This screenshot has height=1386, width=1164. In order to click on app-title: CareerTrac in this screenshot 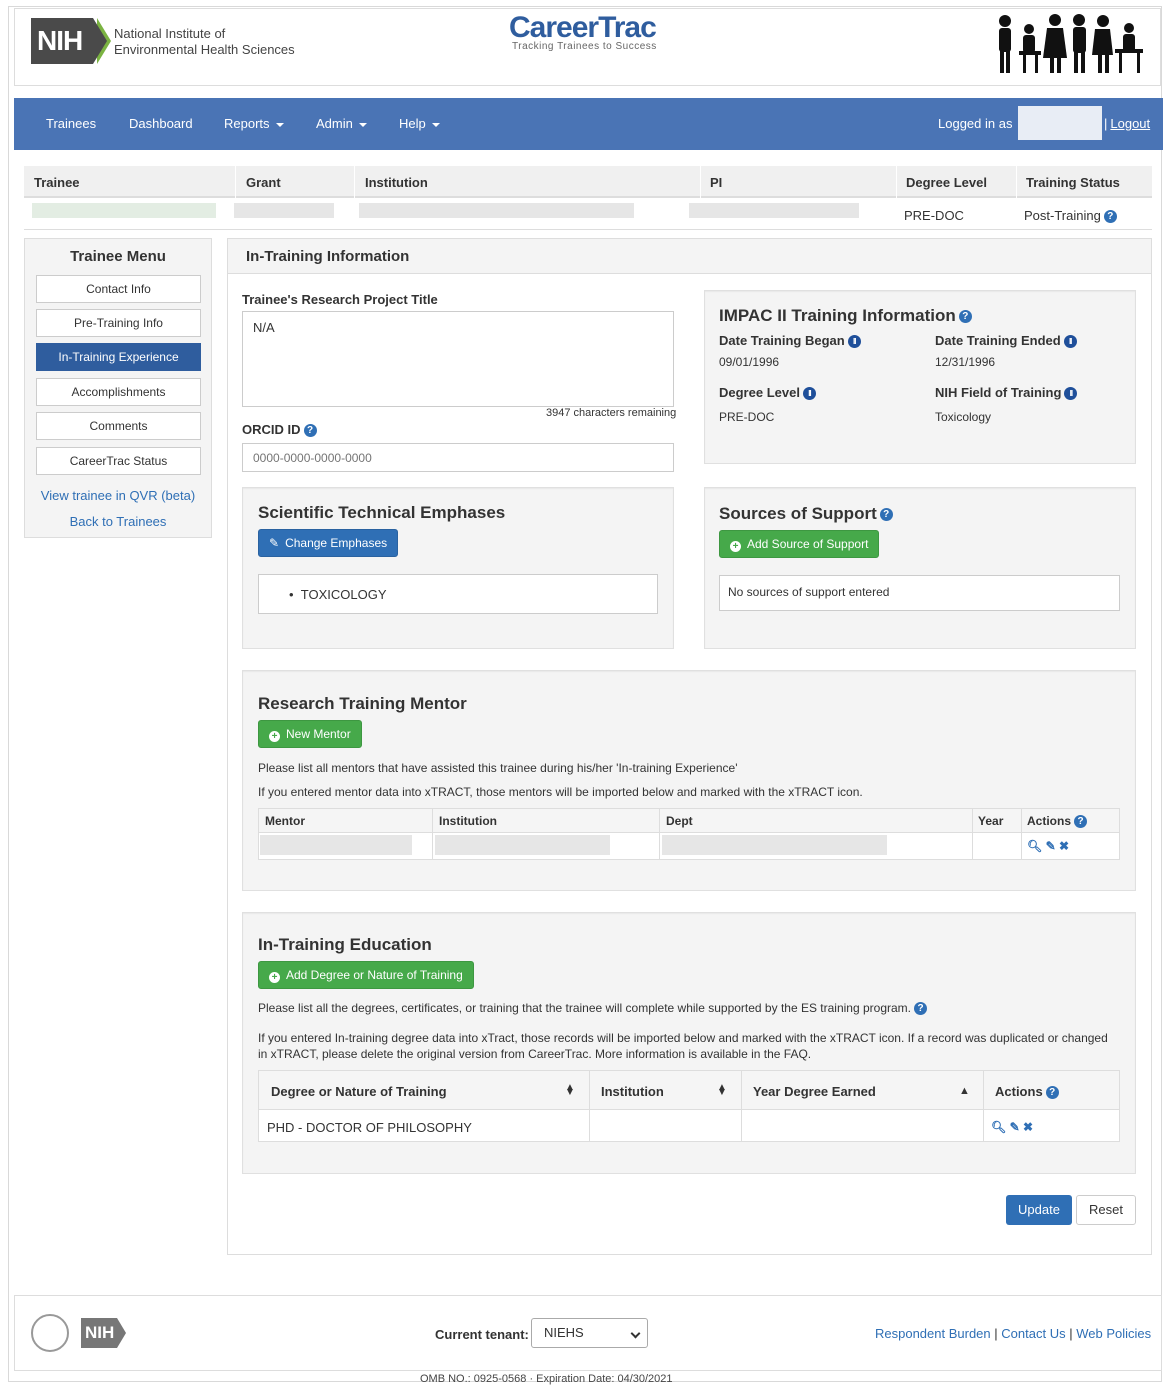, I will do `click(583, 28)`.